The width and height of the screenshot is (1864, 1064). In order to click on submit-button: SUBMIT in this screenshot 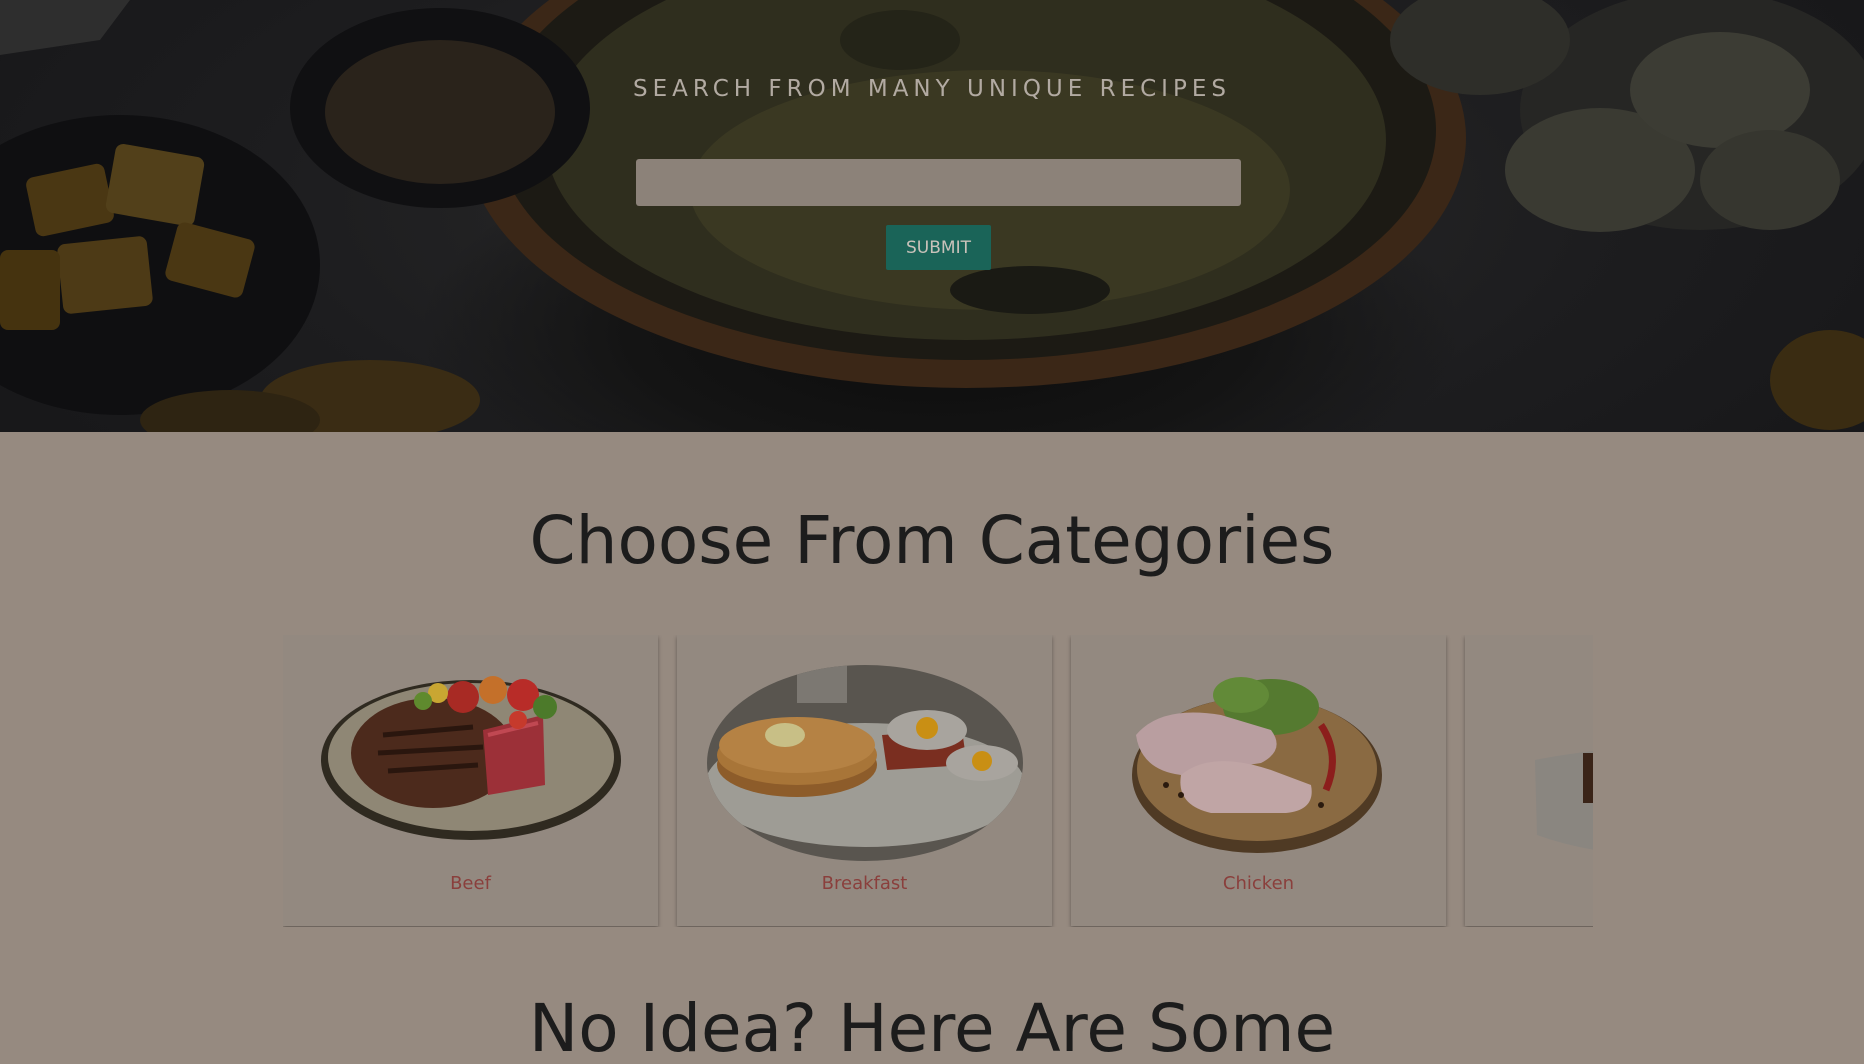, I will do `click(938, 247)`.